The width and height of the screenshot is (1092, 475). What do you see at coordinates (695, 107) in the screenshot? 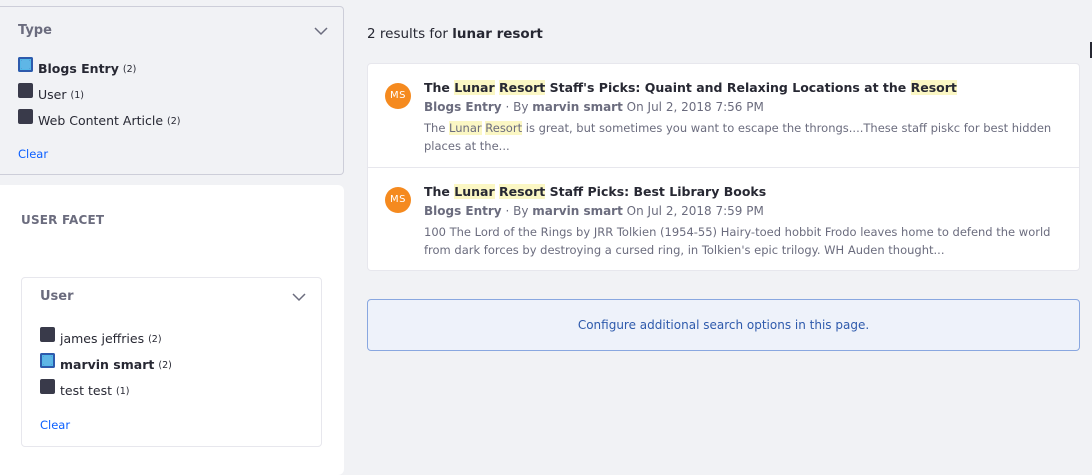
I see `result-date: On Jul 2, 2018 7:56 PM` at bounding box center [695, 107].